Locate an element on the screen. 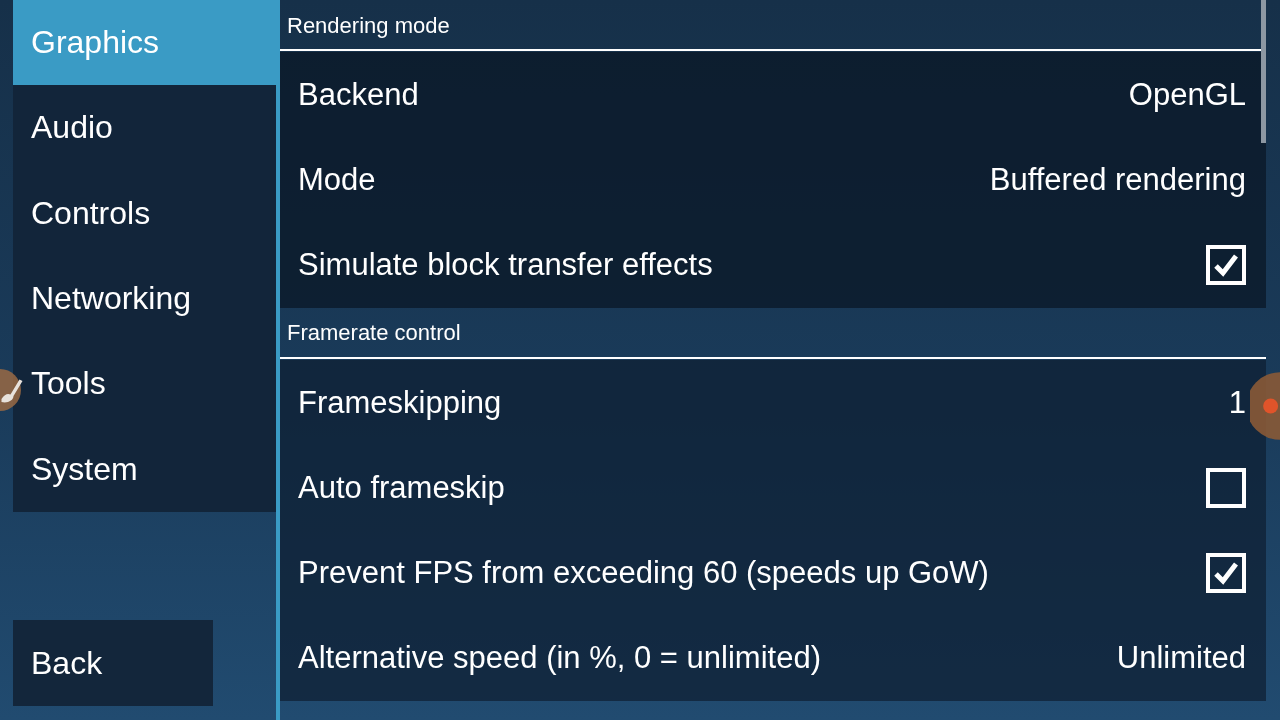 Image resolution: width=1280 pixels, height=720 pixels. setting-row: Simulate block transfer effects is located at coordinates (772, 265).